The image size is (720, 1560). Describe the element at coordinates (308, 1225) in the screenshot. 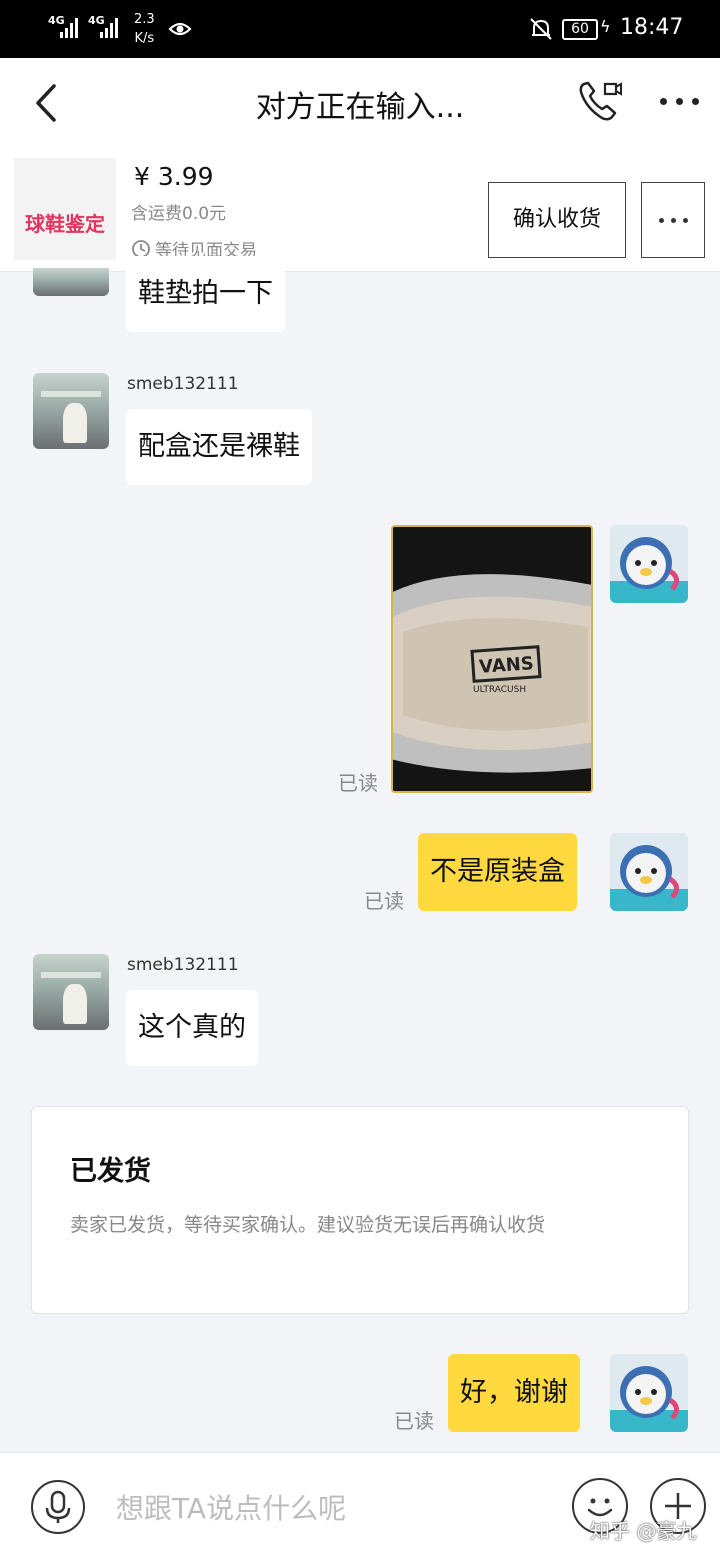

I see `notice-body: 卖家已发货，等待买家确认。建议验货无误后再确认收货` at that location.